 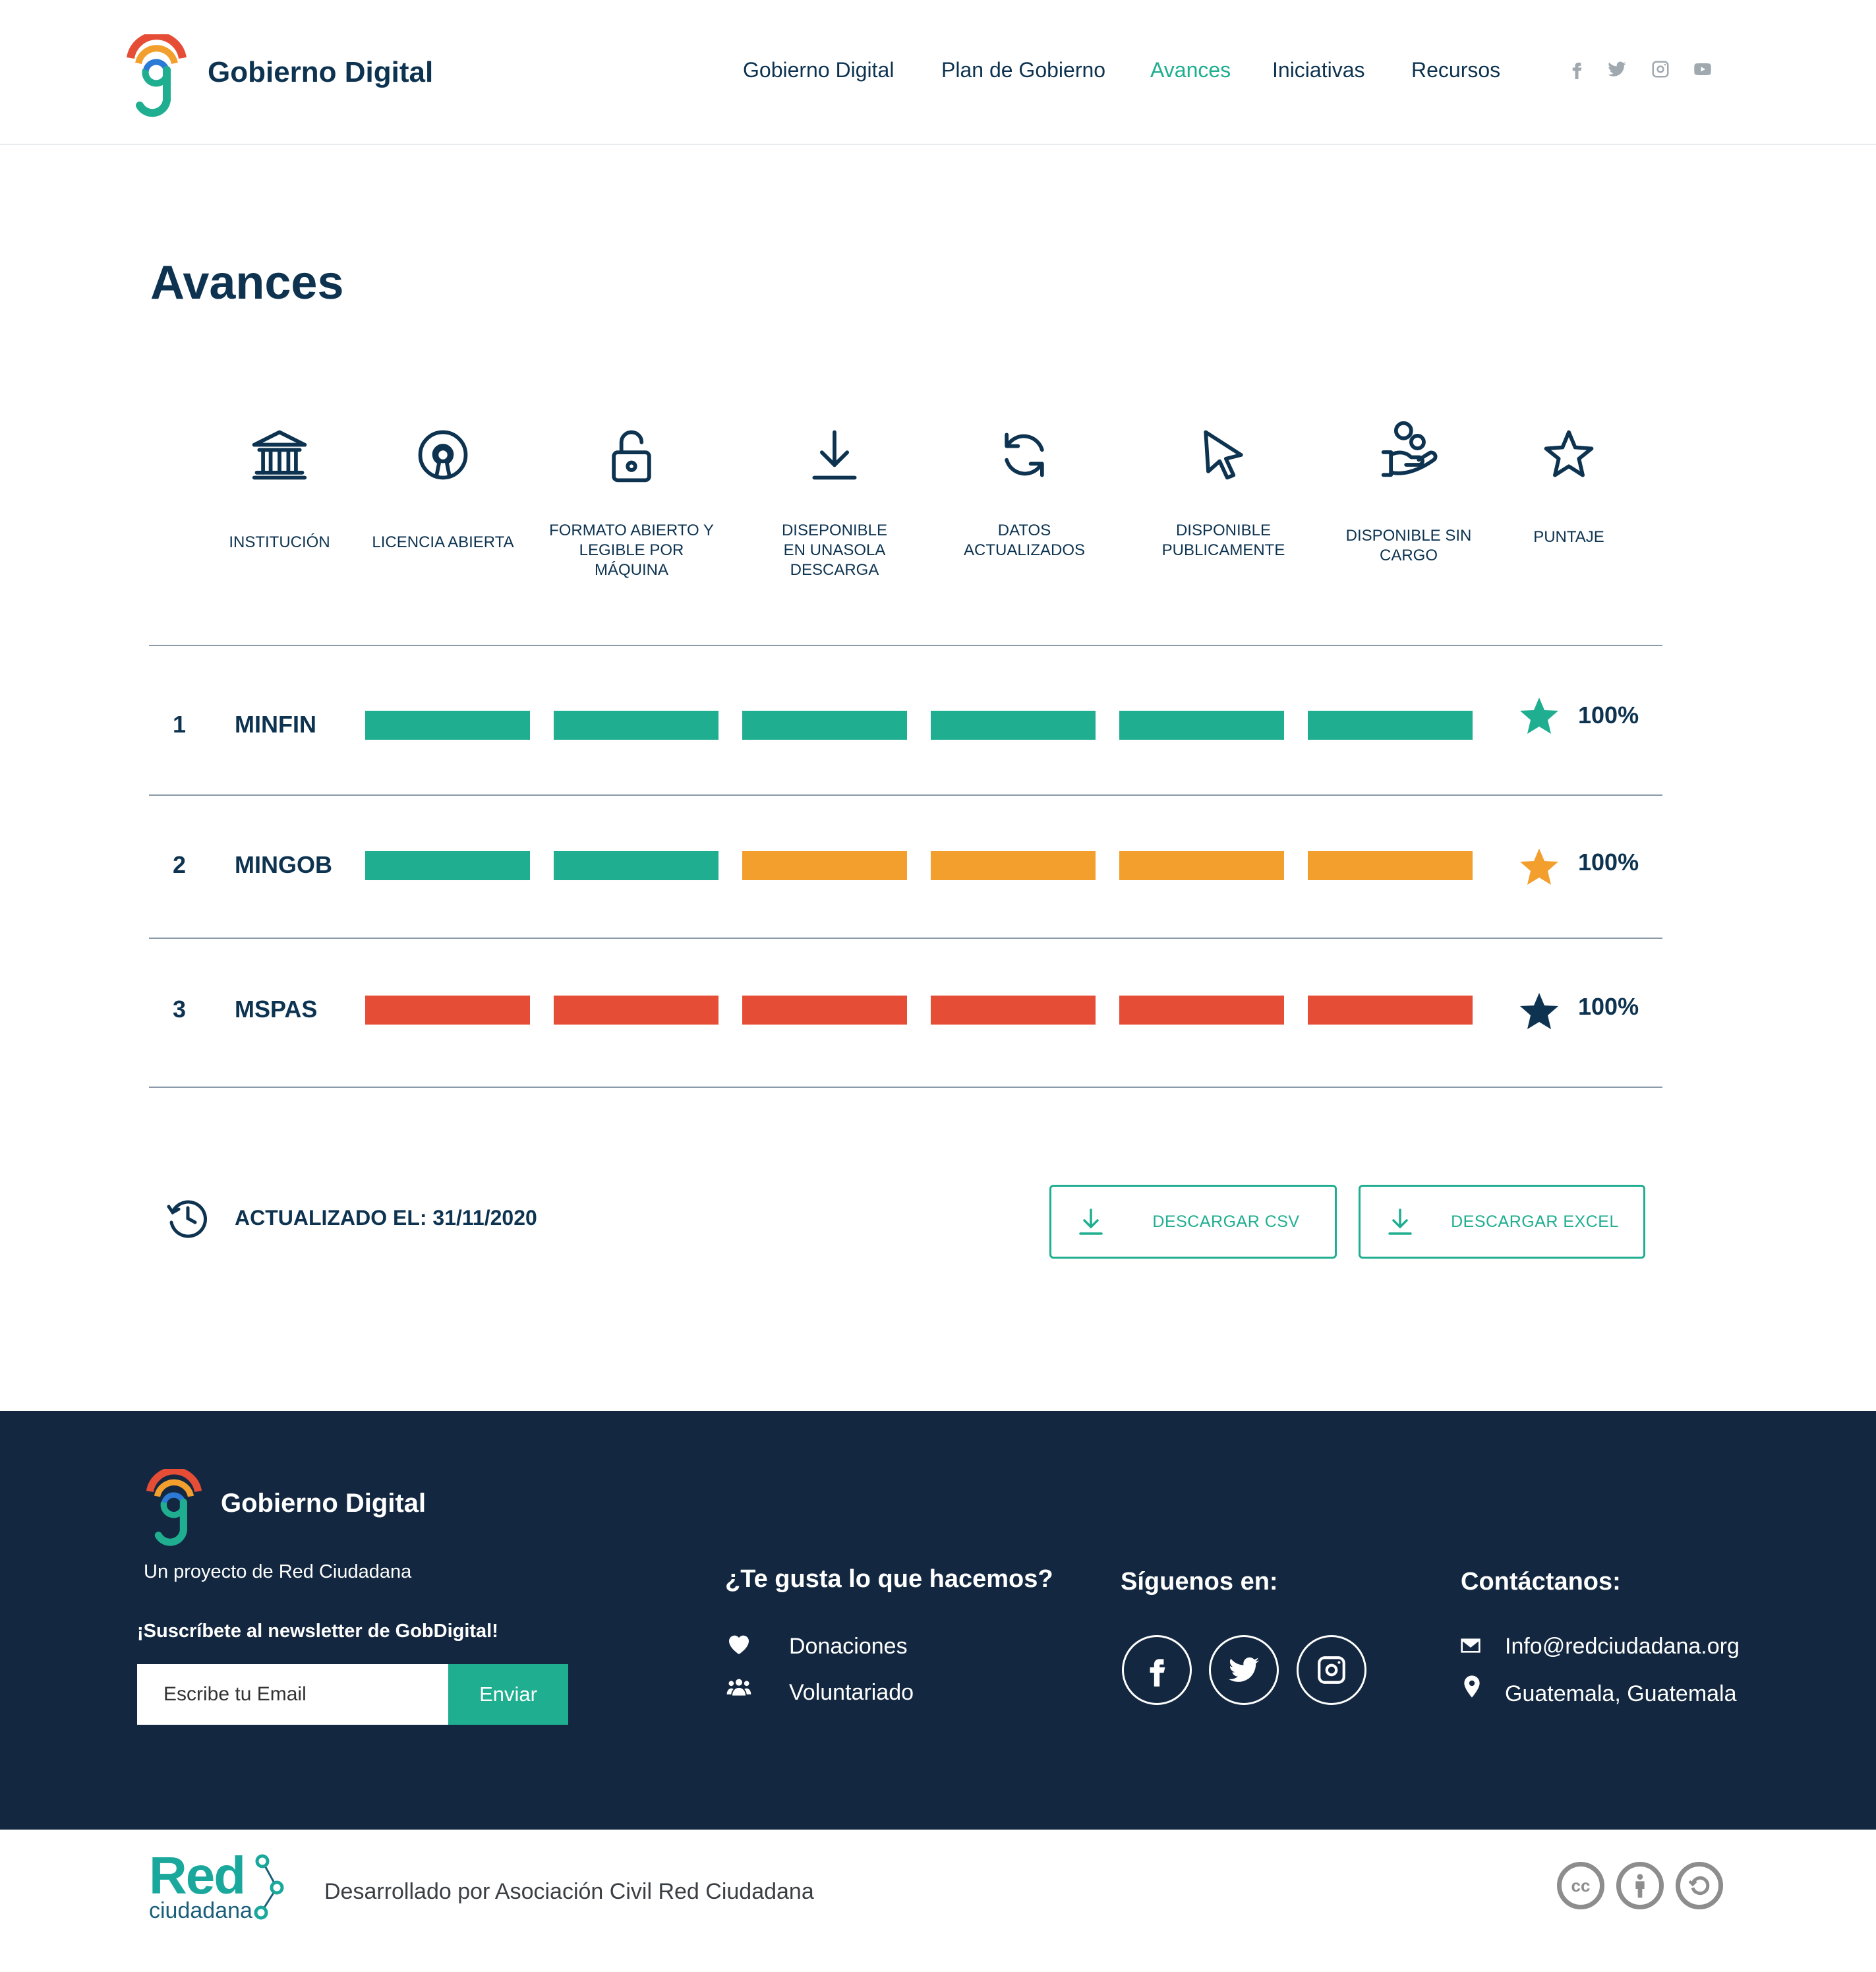 I want to click on row-rank: 2, so click(x=180, y=864).